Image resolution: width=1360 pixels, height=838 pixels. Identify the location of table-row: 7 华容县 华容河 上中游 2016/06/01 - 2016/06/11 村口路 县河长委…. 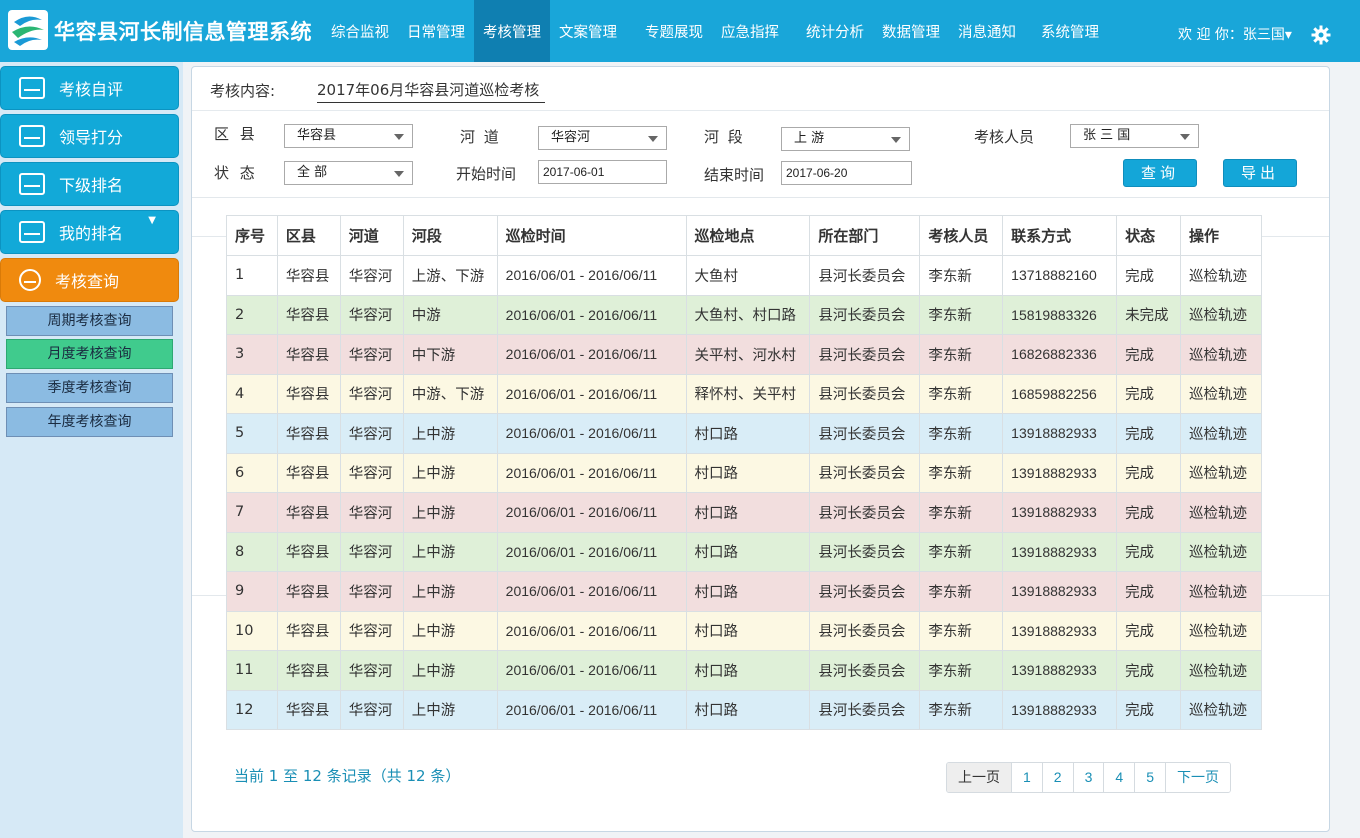
(744, 512).